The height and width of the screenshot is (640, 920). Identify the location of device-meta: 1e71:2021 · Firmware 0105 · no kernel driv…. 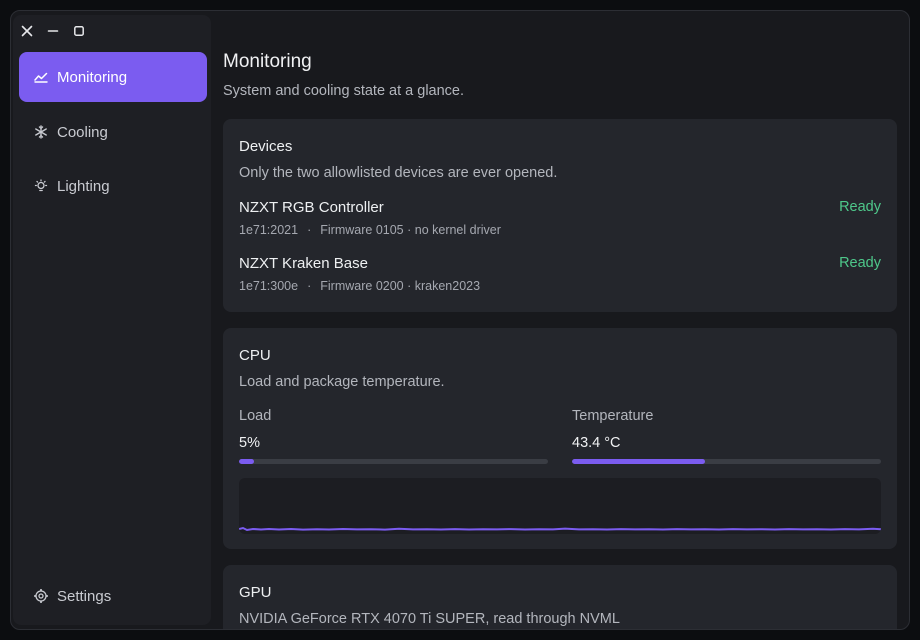
(370, 230).